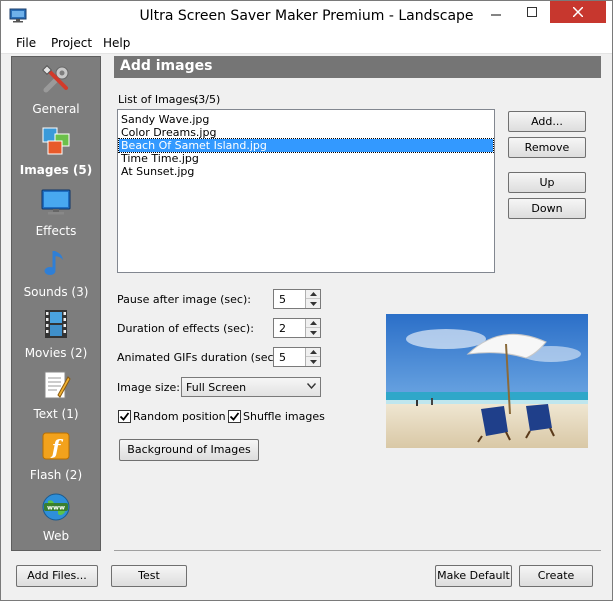 This screenshot has width=613, height=601. What do you see at coordinates (56, 292) in the screenshot?
I see `sidebar-item-label: Sounds (3)` at bounding box center [56, 292].